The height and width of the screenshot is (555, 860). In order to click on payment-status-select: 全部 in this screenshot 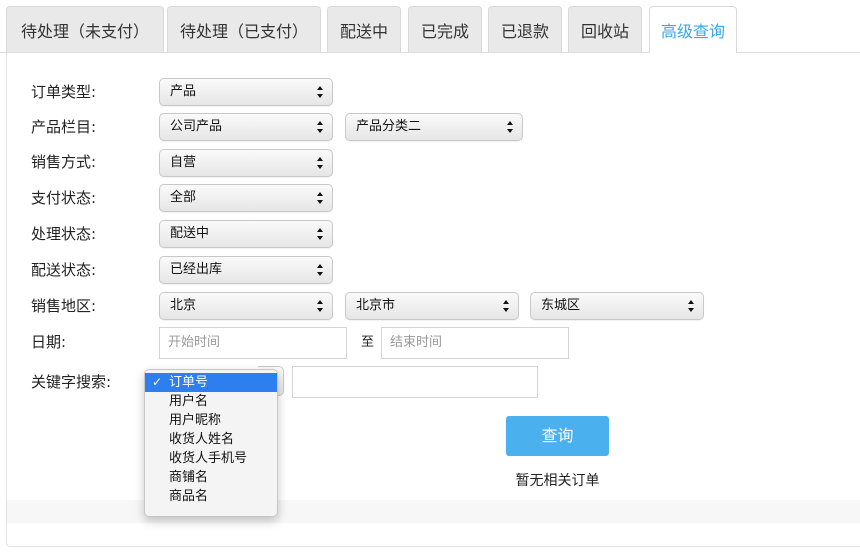, I will do `click(246, 198)`.